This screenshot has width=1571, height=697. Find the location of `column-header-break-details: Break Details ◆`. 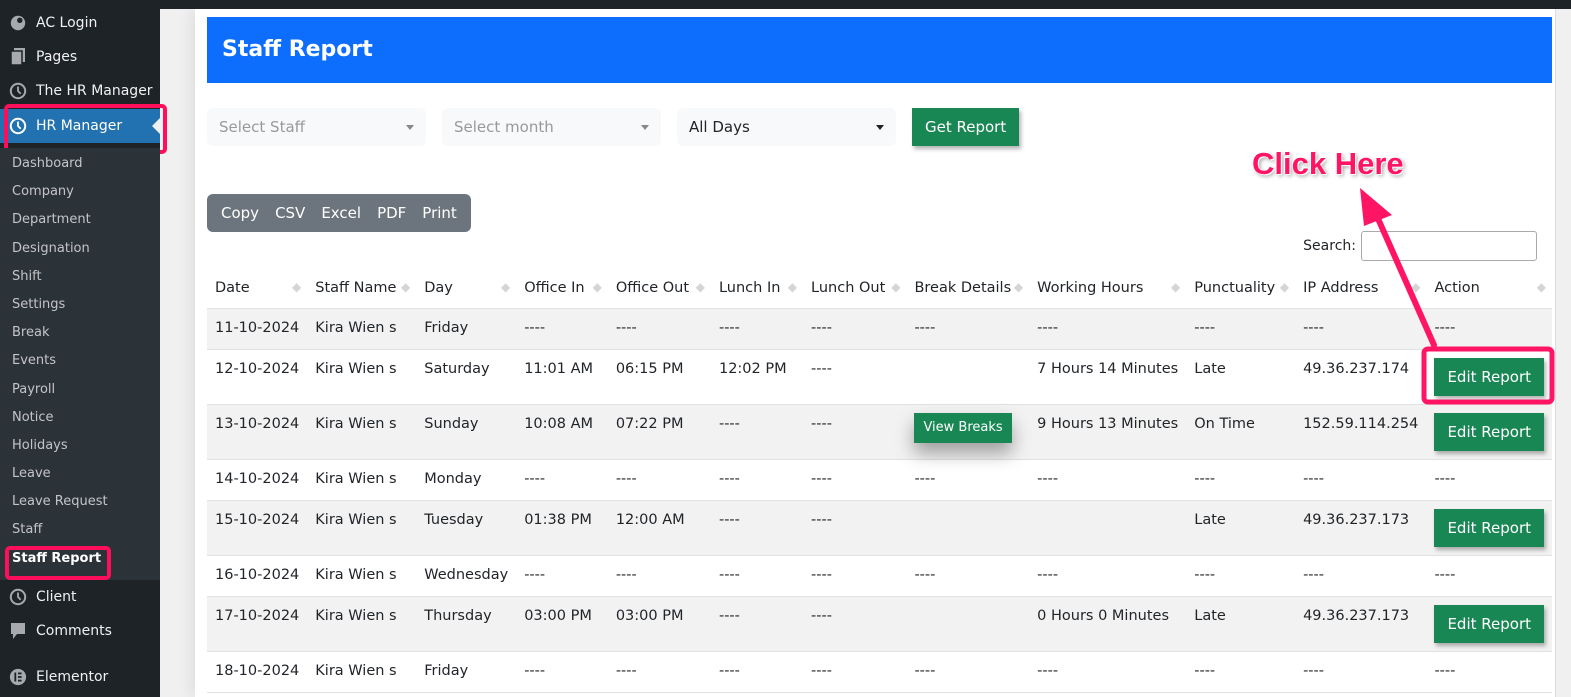

column-header-break-details: Break Details ◆ is located at coordinates (968, 288).